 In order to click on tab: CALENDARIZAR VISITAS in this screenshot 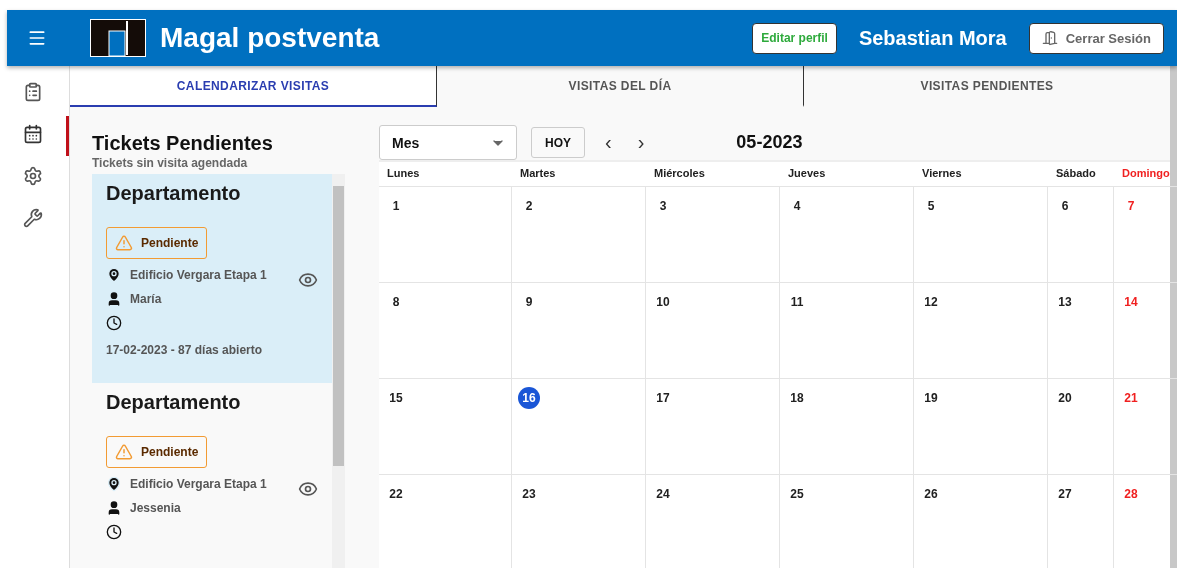, I will do `click(253, 86)`.